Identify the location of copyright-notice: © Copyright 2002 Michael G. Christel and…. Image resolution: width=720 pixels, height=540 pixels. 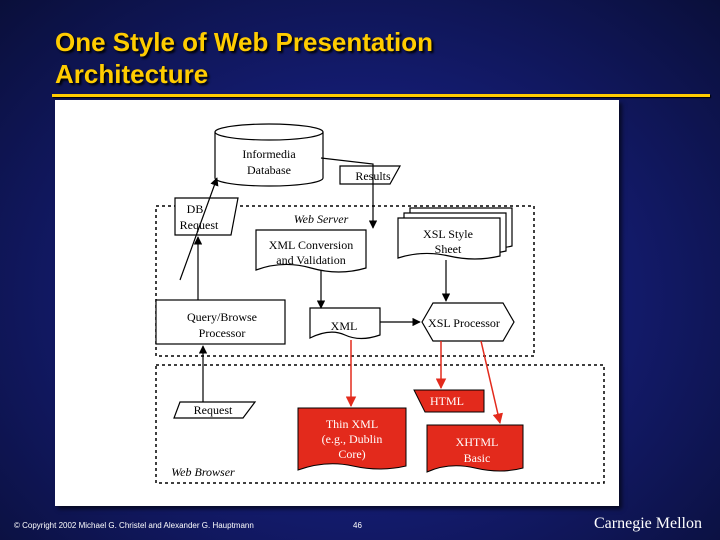
(134, 525).